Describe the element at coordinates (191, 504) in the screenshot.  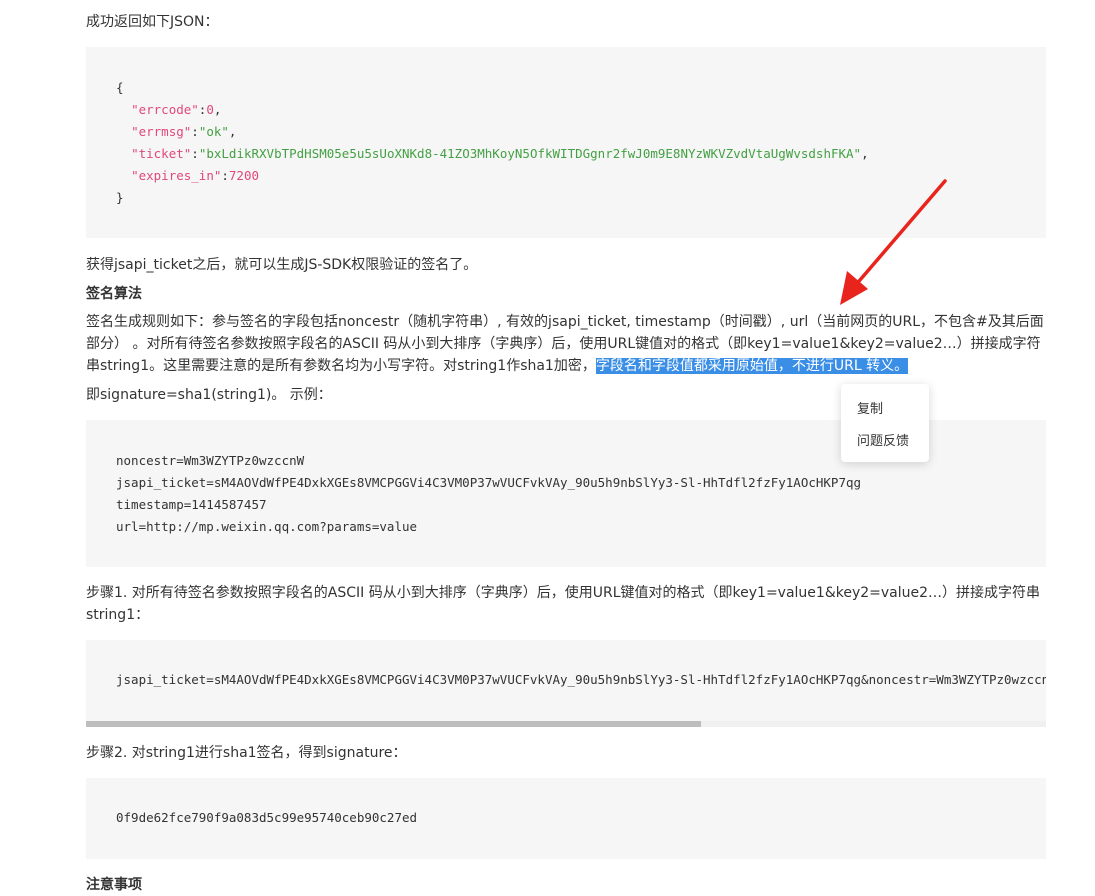
I see `param-timestamp: timestamp=1414587457` at that location.